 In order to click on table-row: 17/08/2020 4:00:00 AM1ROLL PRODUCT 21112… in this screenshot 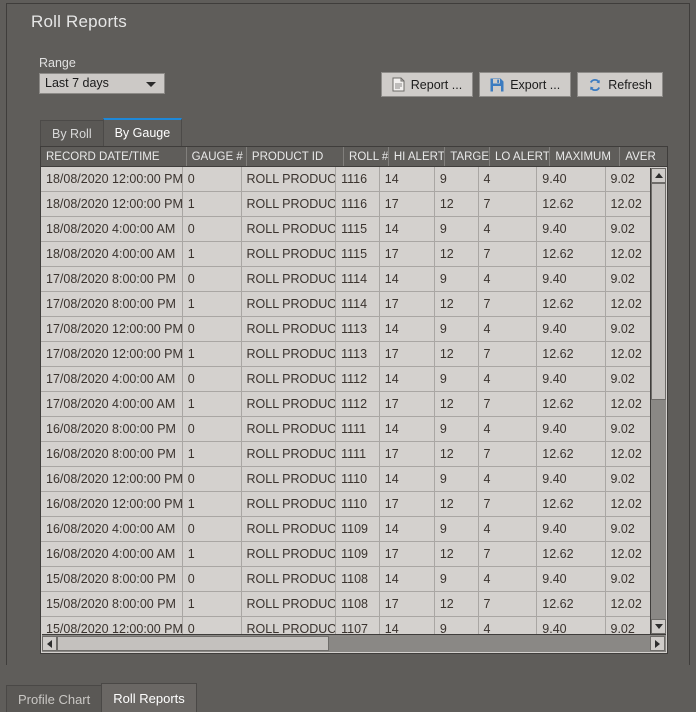, I will do `click(346, 404)`.